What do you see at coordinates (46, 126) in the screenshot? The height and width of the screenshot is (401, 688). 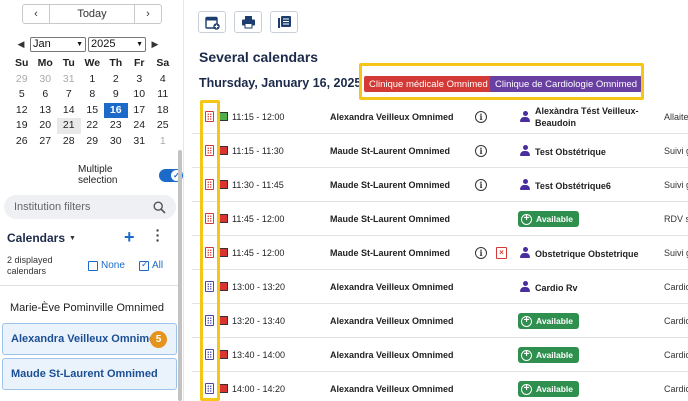 I see `calendar-day: 20` at bounding box center [46, 126].